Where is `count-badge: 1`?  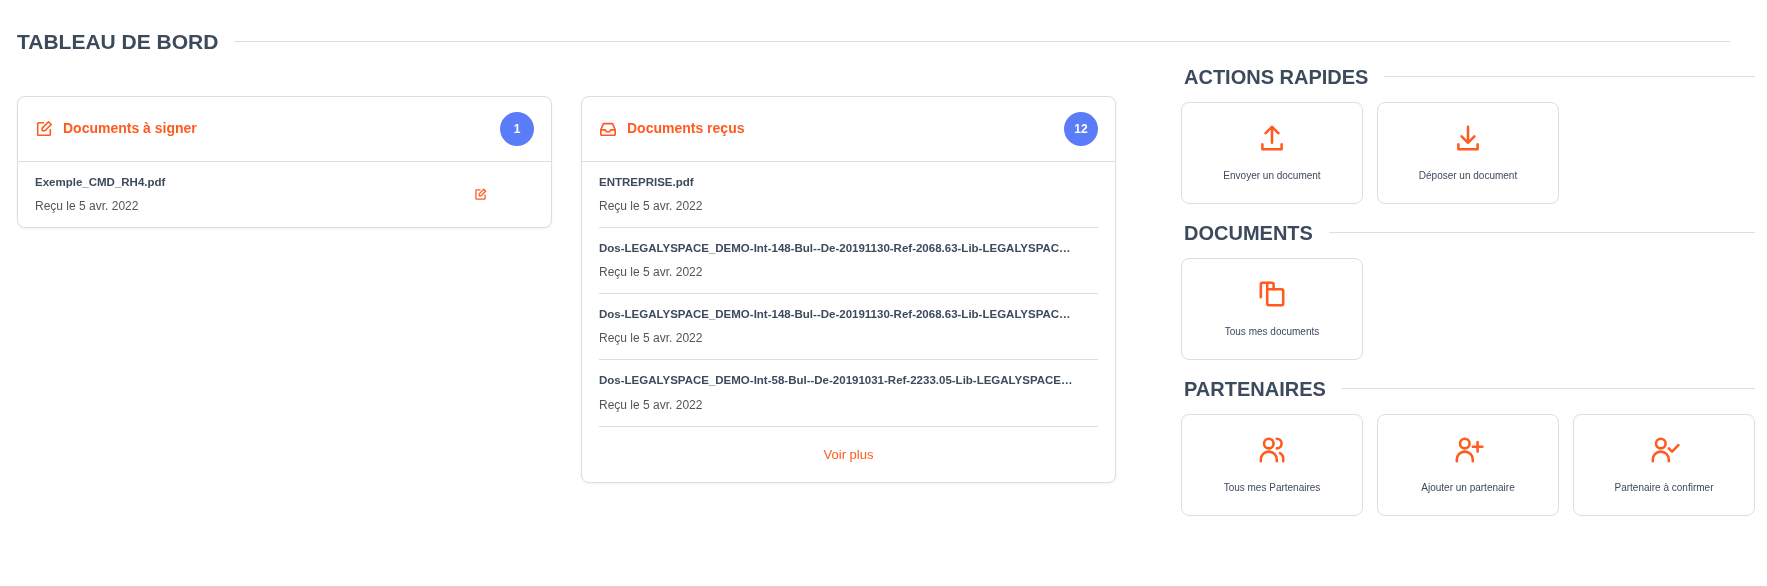
count-badge: 1 is located at coordinates (517, 128).